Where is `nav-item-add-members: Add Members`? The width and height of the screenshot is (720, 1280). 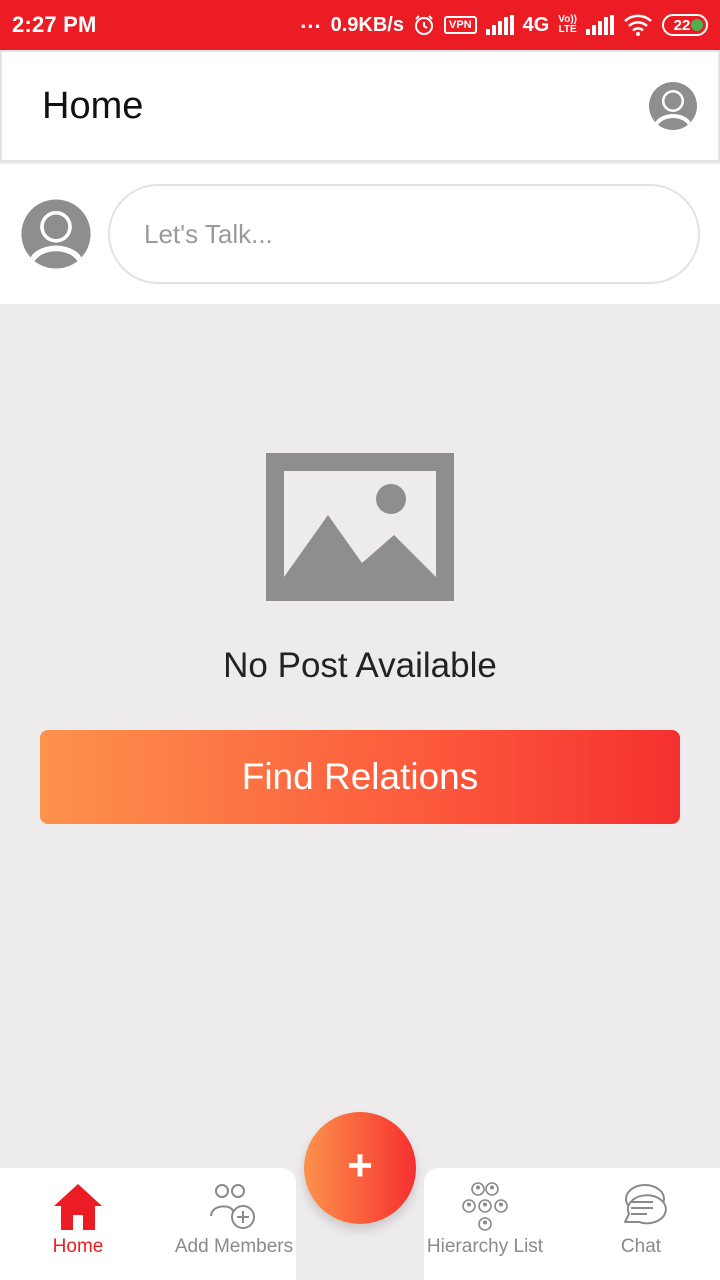
nav-item-add-members: Add Members is located at coordinates (234, 1220).